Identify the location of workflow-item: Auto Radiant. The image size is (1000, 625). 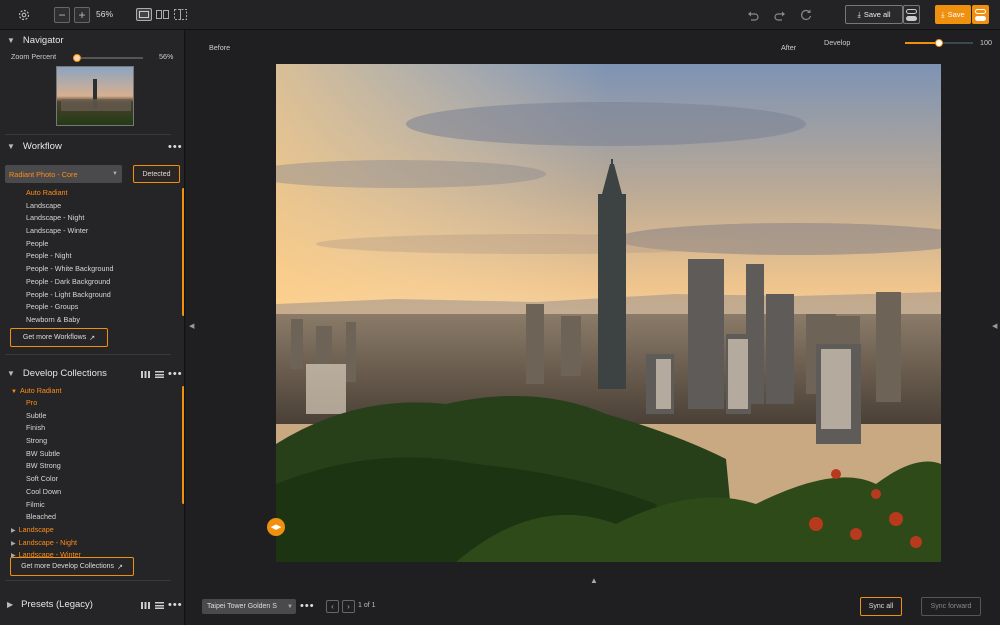
(70, 193).